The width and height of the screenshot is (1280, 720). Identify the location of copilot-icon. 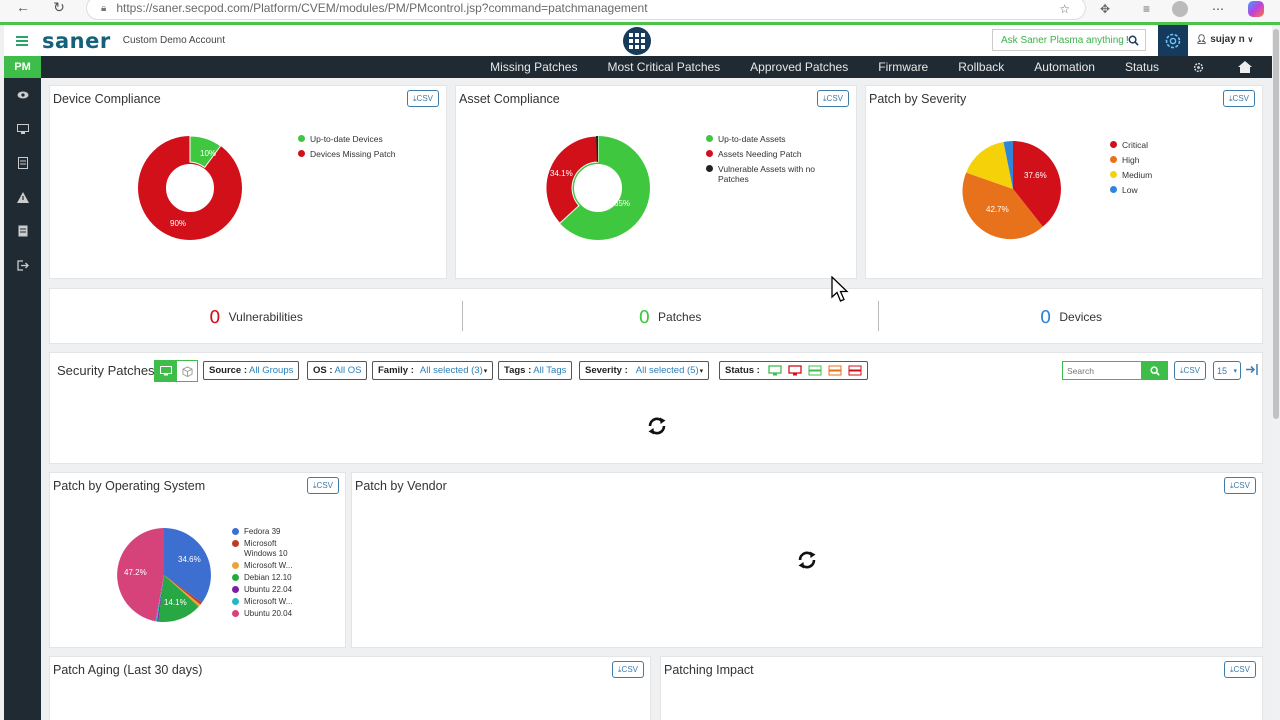
(1256, 9).